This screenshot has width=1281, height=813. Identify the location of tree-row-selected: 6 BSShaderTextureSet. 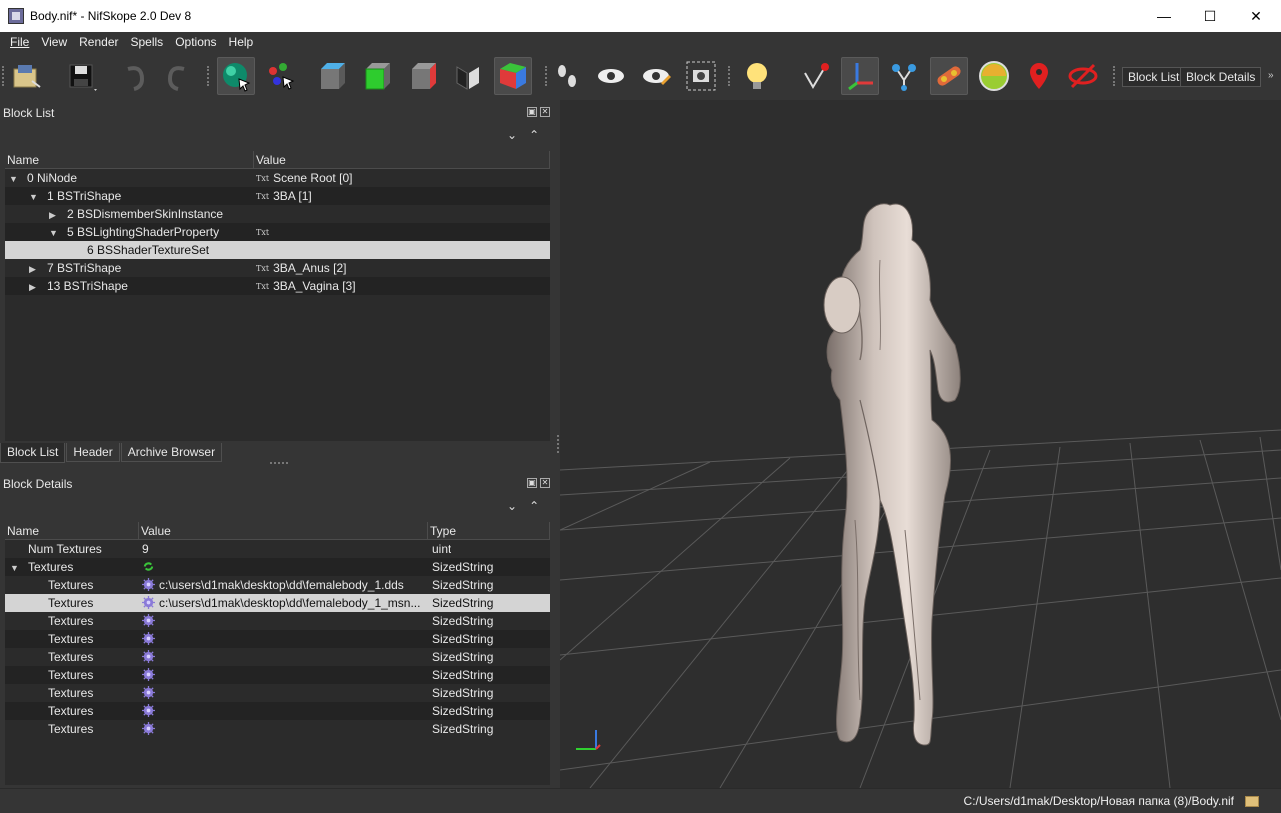
(277, 250).